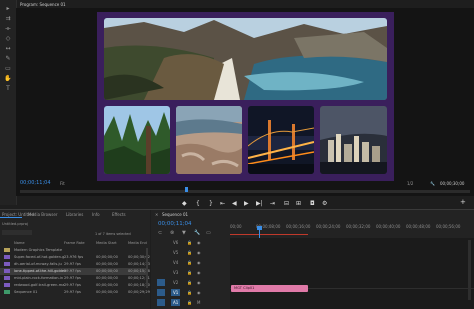 Image resolution: width=474 pixels, height=309 pixels. I want to click on col-media-start: Media Start, so click(106, 243).